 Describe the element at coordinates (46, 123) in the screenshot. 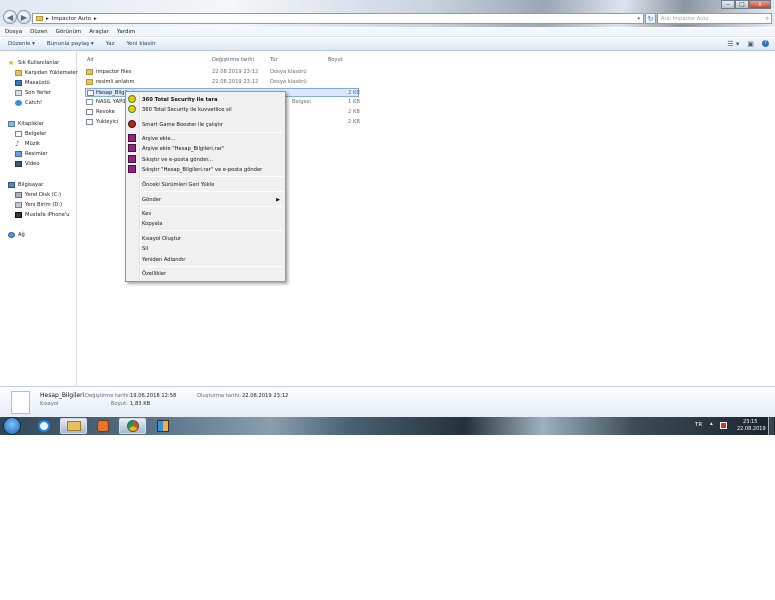

I see `nav-libraries-header: Kitaplıklar` at that location.